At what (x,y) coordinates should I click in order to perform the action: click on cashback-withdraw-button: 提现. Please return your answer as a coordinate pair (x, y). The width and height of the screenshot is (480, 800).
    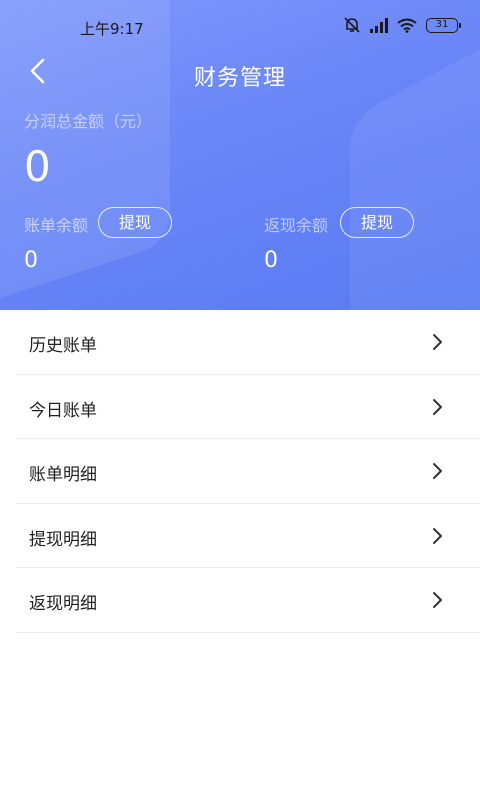
    Looking at the image, I should click on (377, 222).